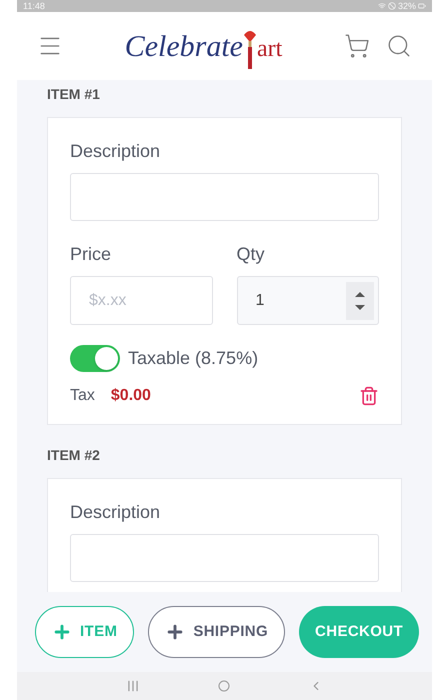  I want to click on item-heading: ITEM #2, so click(74, 455).